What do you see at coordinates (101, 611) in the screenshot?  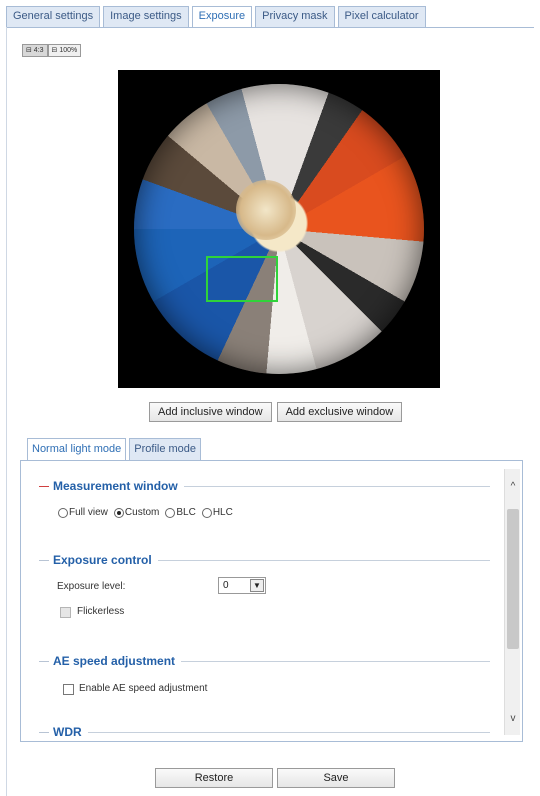 I see `flickerless-label: Flickerless` at bounding box center [101, 611].